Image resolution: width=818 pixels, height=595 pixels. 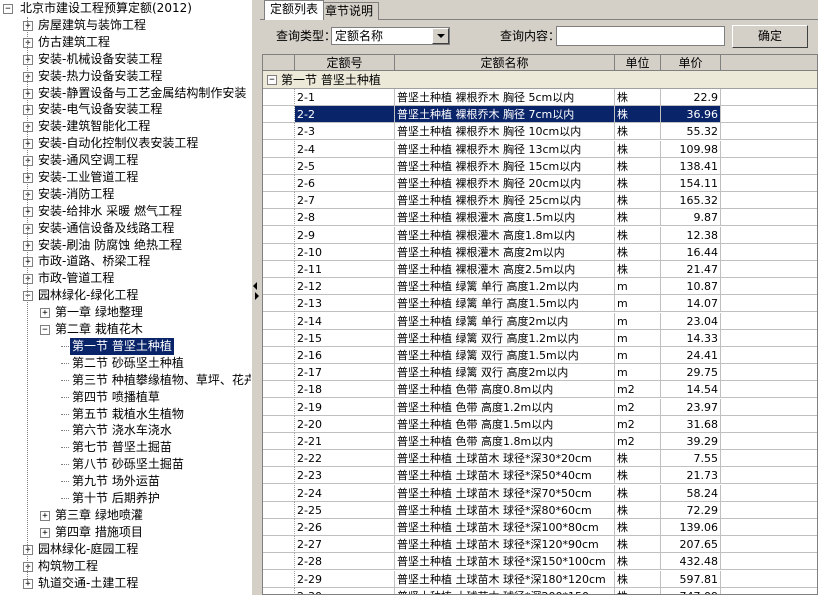 I want to click on table-row: 2-21 普坚土种植 色带 高度1.8m以内 m2 39.29, so click(x=540, y=441).